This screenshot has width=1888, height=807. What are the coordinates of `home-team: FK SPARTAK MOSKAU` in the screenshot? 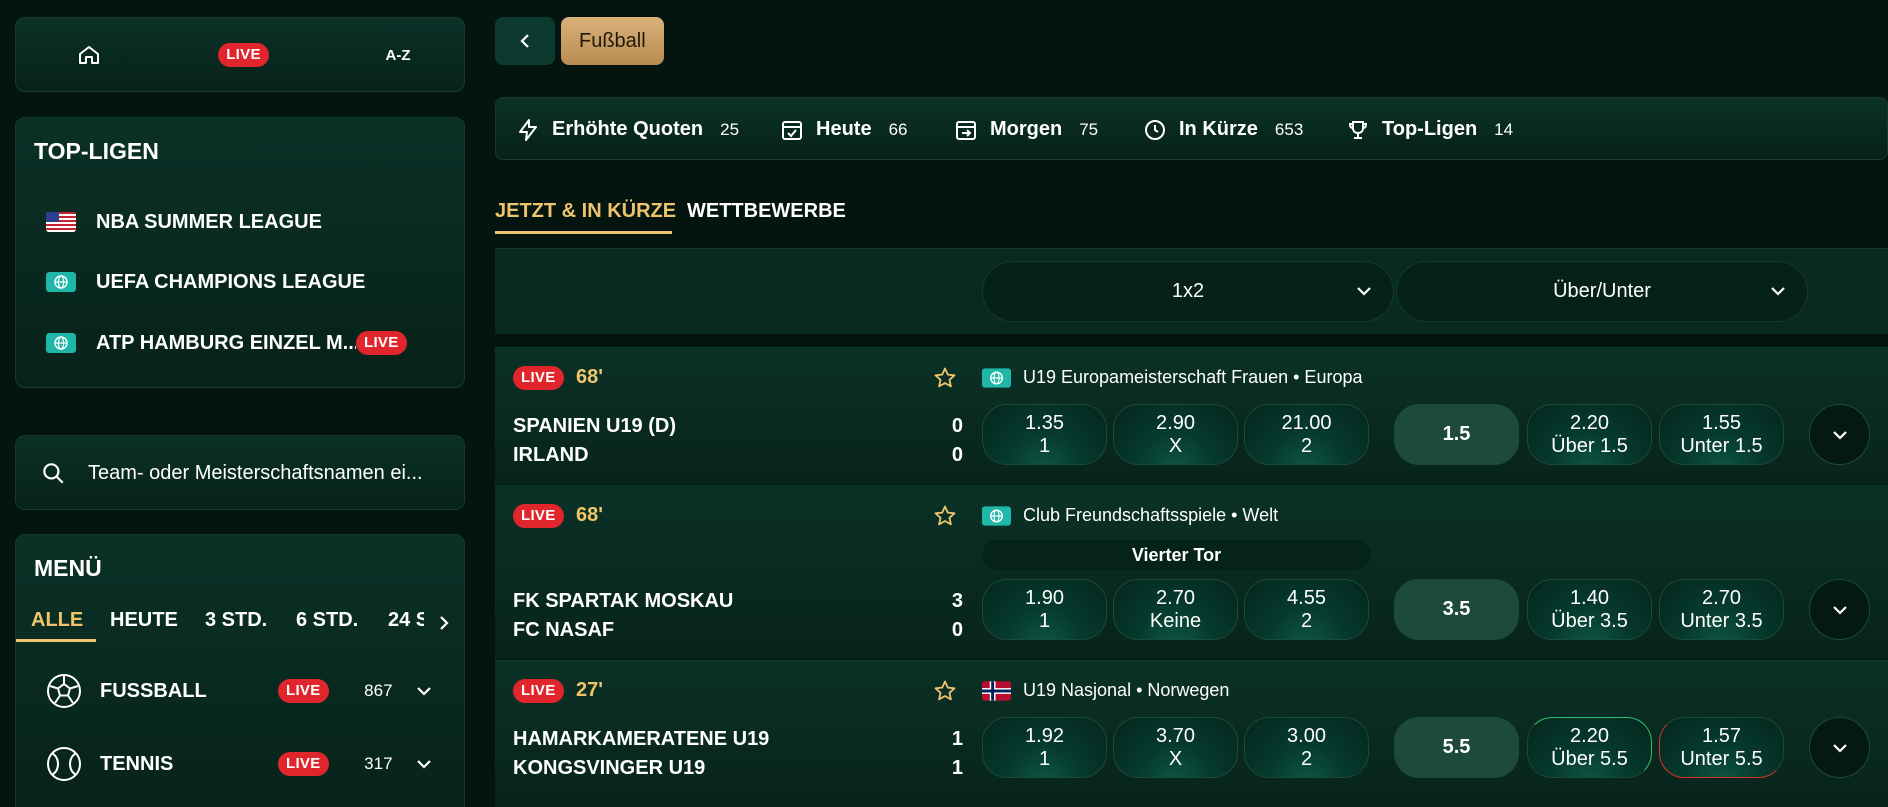 It's located at (623, 601).